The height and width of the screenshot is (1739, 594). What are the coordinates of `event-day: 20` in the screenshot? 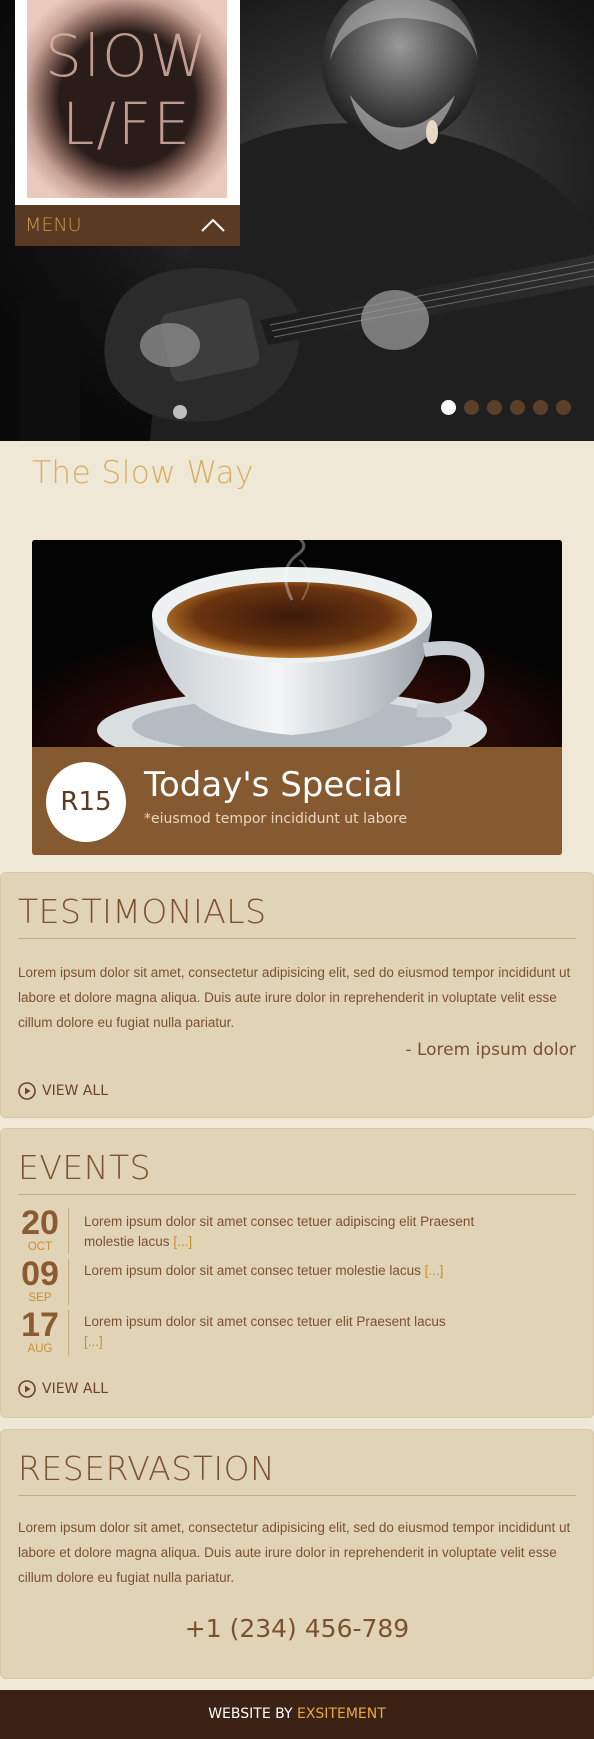 It's located at (40, 1223).